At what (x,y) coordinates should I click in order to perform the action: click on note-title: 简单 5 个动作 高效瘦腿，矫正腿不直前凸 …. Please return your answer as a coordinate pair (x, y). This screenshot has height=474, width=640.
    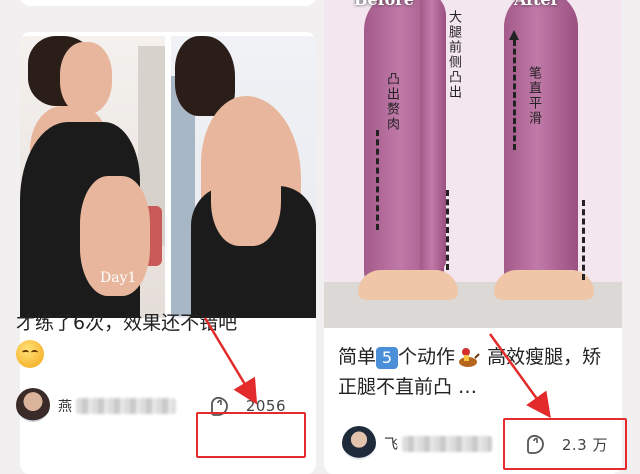
    Looking at the image, I should click on (478, 372).